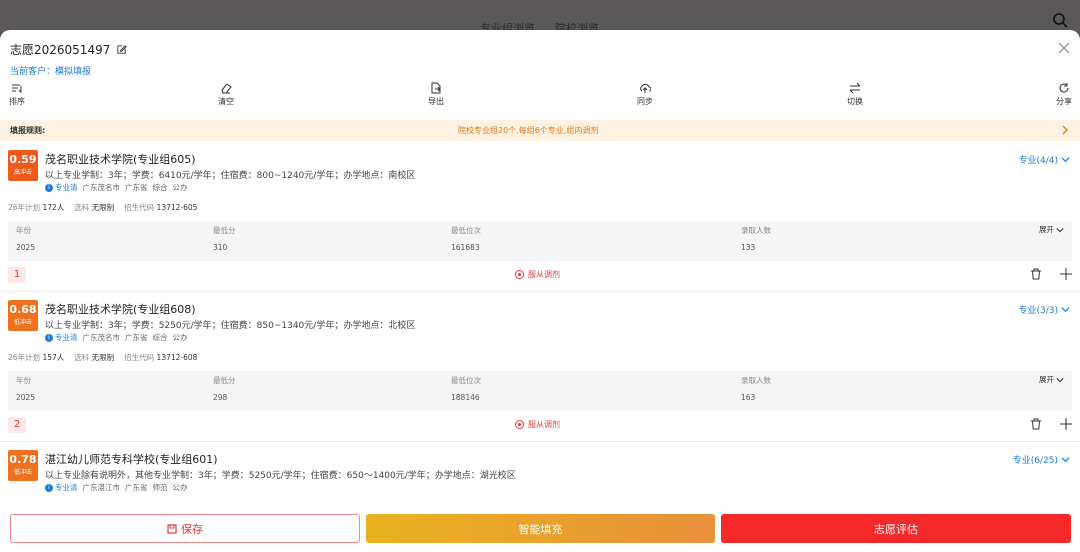 The height and width of the screenshot is (552, 1080). I want to click on school-name: 湛江幼儿师范专科学校(专业组601), so click(131, 459).